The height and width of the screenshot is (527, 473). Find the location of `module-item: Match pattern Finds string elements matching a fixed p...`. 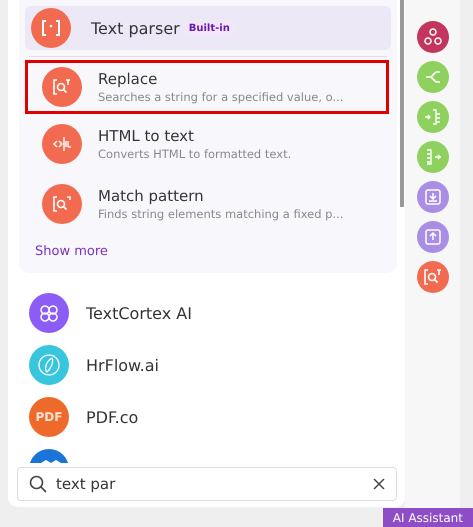

module-item: Match pattern Finds string elements matching a fixed p... is located at coordinates (207, 204).